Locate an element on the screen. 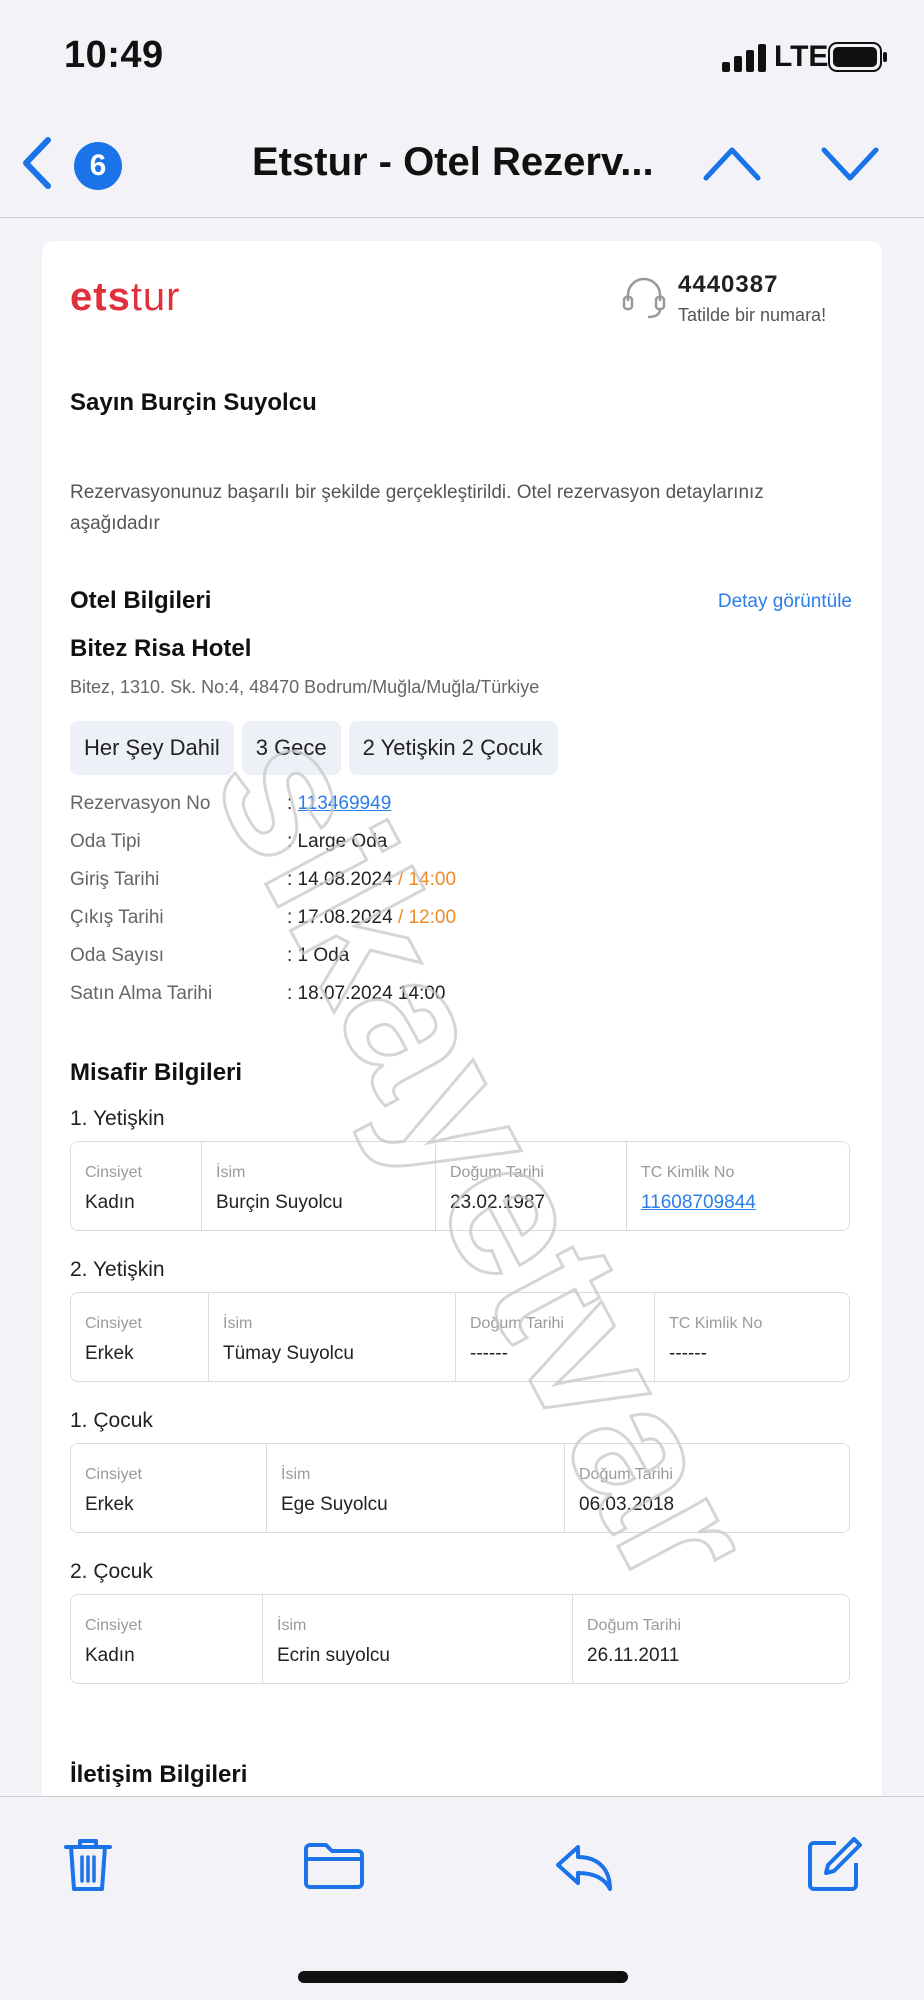 This screenshot has width=924, height=2000. detail-row: Çıkış Tarihi : 17.08.2024 / 12:00 is located at coordinates (450, 918).